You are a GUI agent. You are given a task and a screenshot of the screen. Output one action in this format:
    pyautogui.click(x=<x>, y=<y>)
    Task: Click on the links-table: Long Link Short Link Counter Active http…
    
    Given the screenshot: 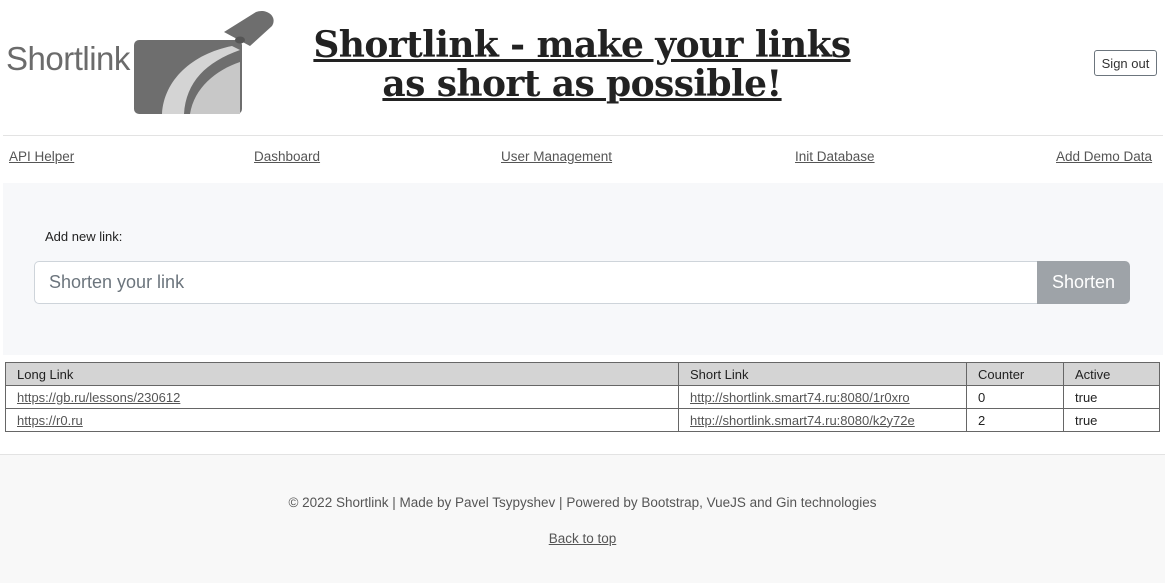 What is the action you would take?
    pyautogui.click(x=582, y=397)
    